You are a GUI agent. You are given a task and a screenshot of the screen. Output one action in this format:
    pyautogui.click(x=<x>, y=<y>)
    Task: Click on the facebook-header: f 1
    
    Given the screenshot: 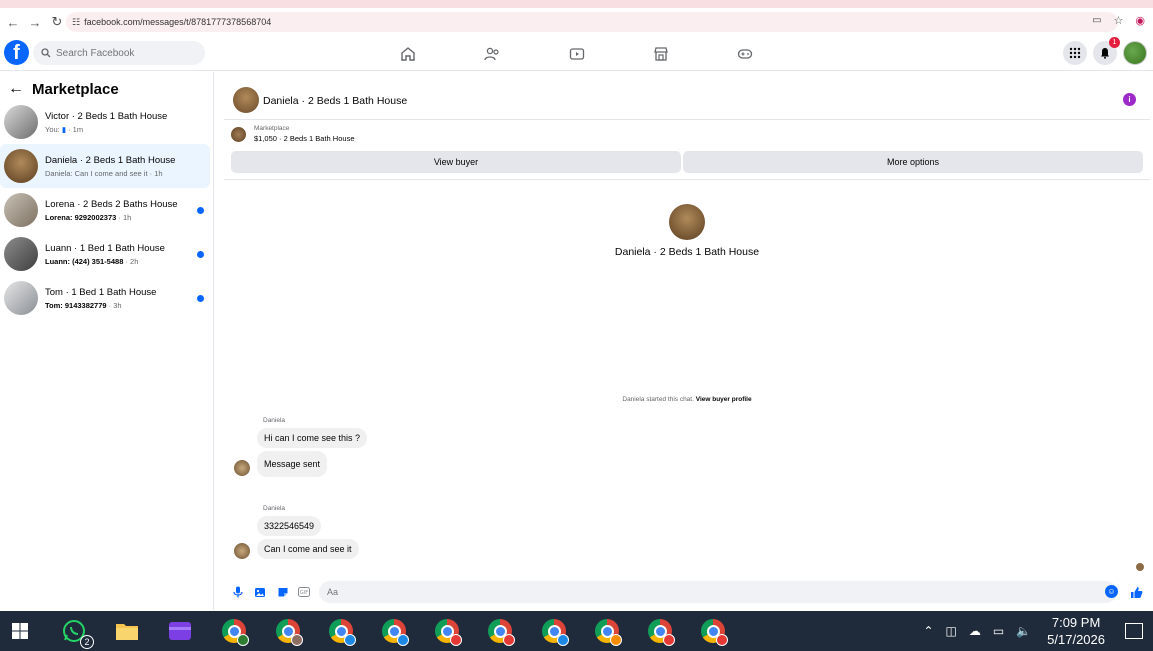 What is the action you would take?
    pyautogui.click(x=576, y=53)
    